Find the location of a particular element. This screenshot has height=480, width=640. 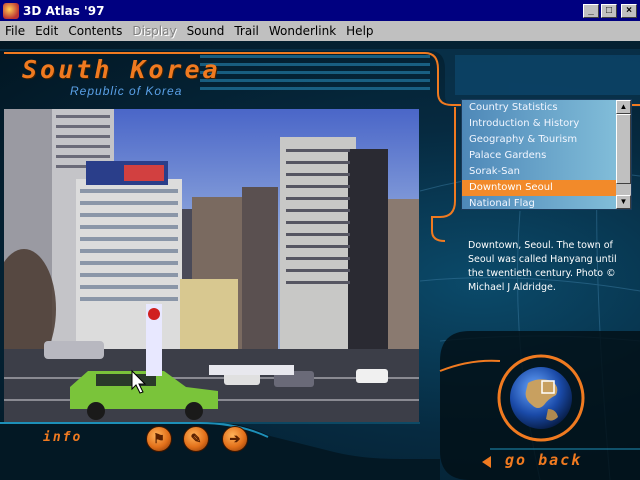

title-bar: 3D Atlas '97 _ □ × is located at coordinates (320, 10).